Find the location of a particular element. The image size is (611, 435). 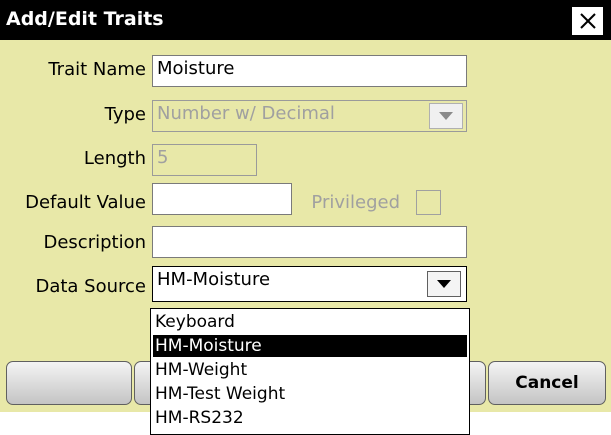

default-value-label: Default Value is located at coordinates (85, 202).